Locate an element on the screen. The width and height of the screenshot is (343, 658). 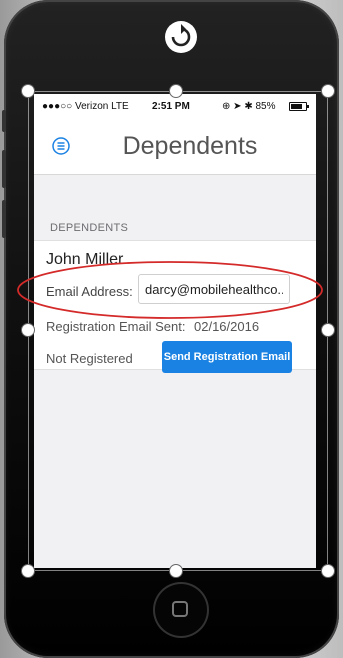
resize-handle-left is located at coordinates (28, 330).